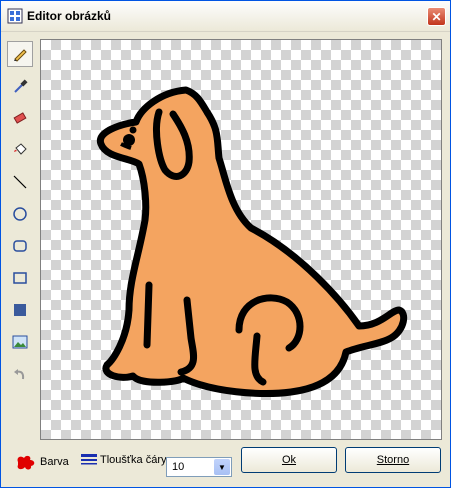 This screenshot has height=488, width=451. I want to click on fill-bucket-icon, so click(20, 149).